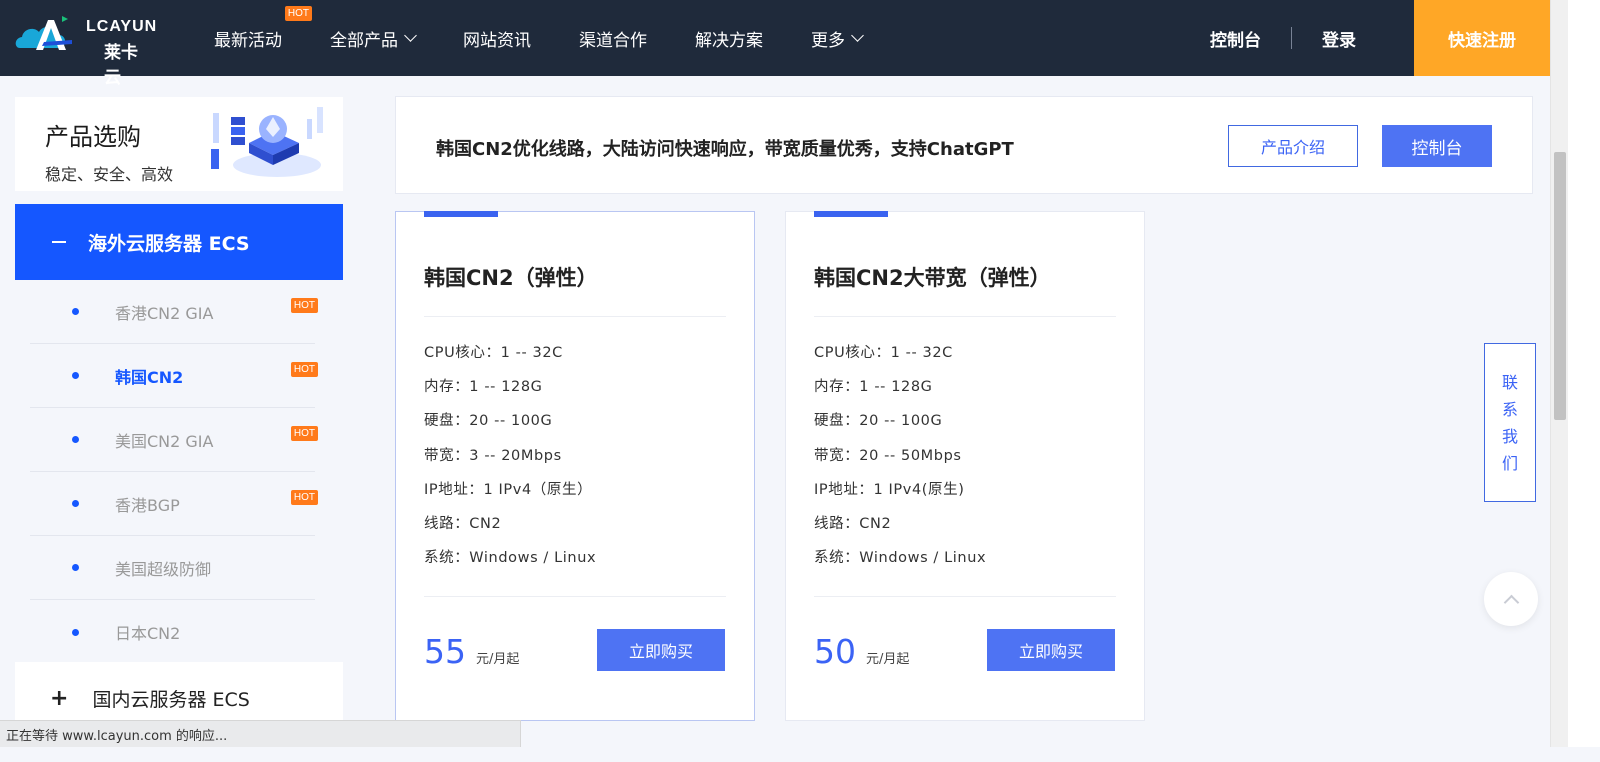  Describe the element at coordinates (93, 137) in the screenshot. I see `sidebar-title: 产品选购` at that location.